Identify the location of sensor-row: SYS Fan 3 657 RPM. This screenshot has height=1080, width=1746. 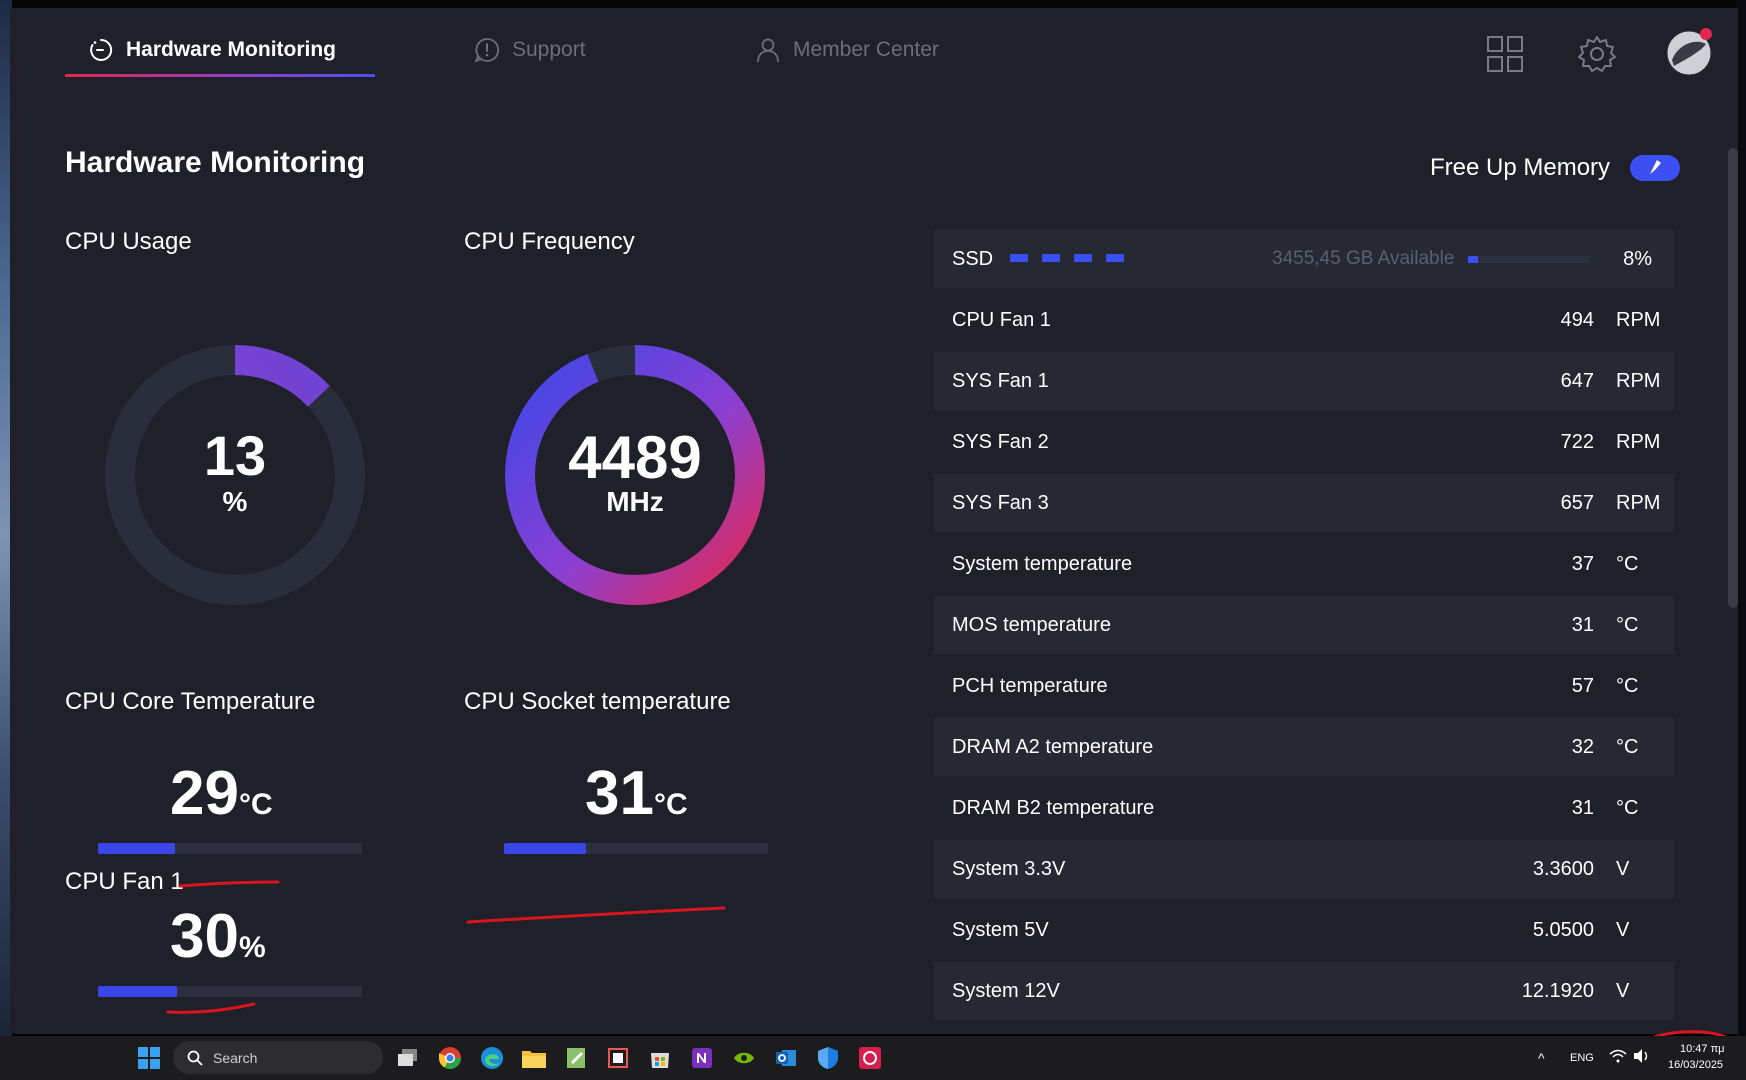
(1304, 503).